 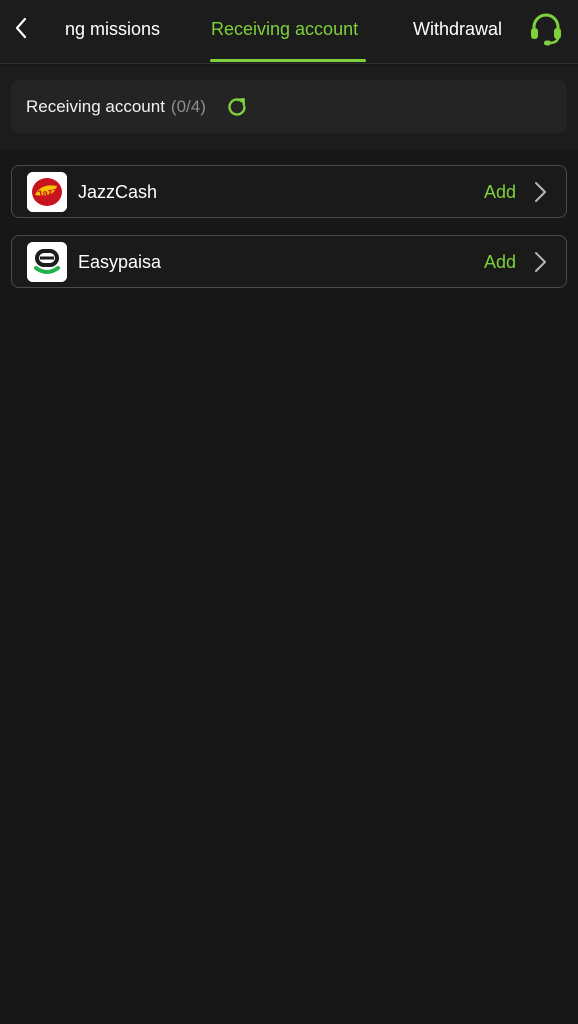 I want to click on top-nav-bar: ng missions Receiving account Withdrawal, so click(x=289, y=32).